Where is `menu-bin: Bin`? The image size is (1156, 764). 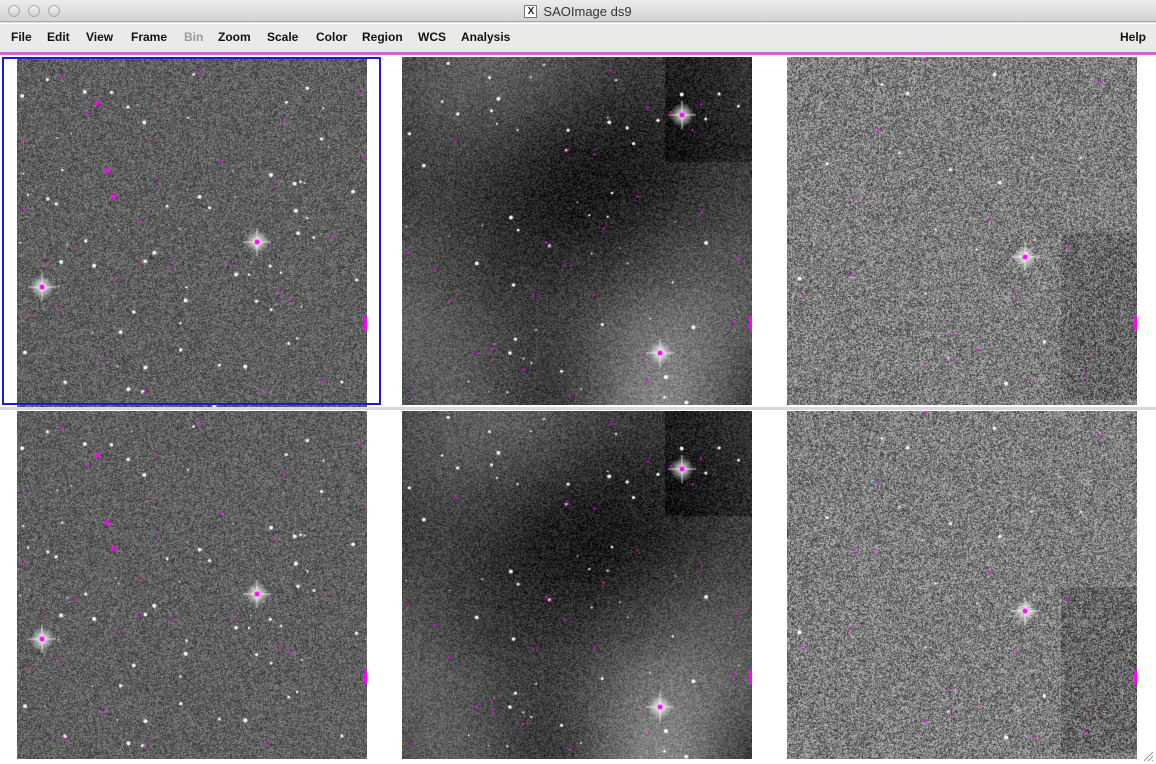 menu-bin: Bin is located at coordinates (194, 37).